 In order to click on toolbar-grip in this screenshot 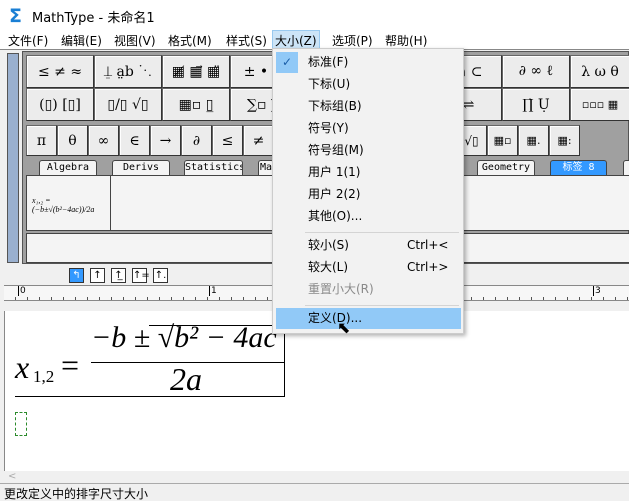, I will do `click(13, 158)`.